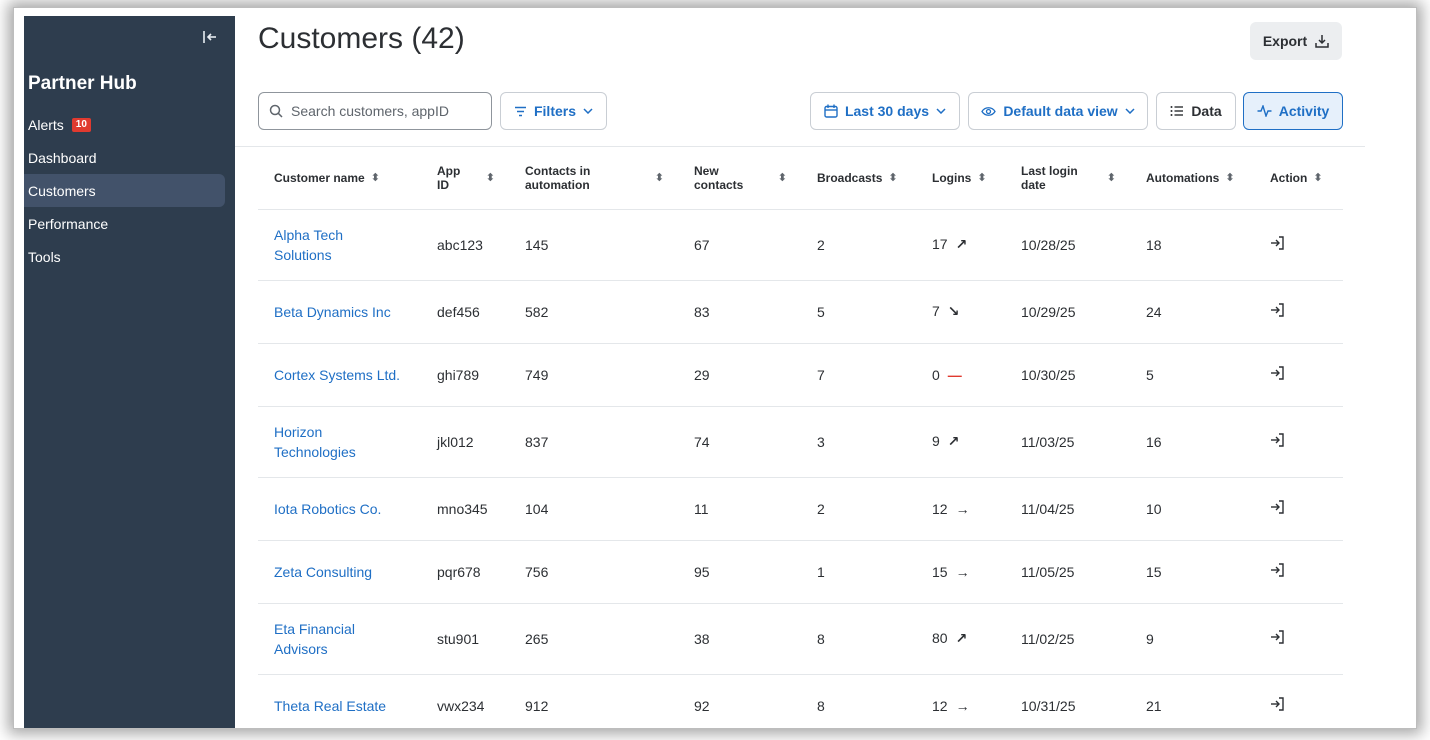  I want to click on data-label: Data, so click(1206, 111).